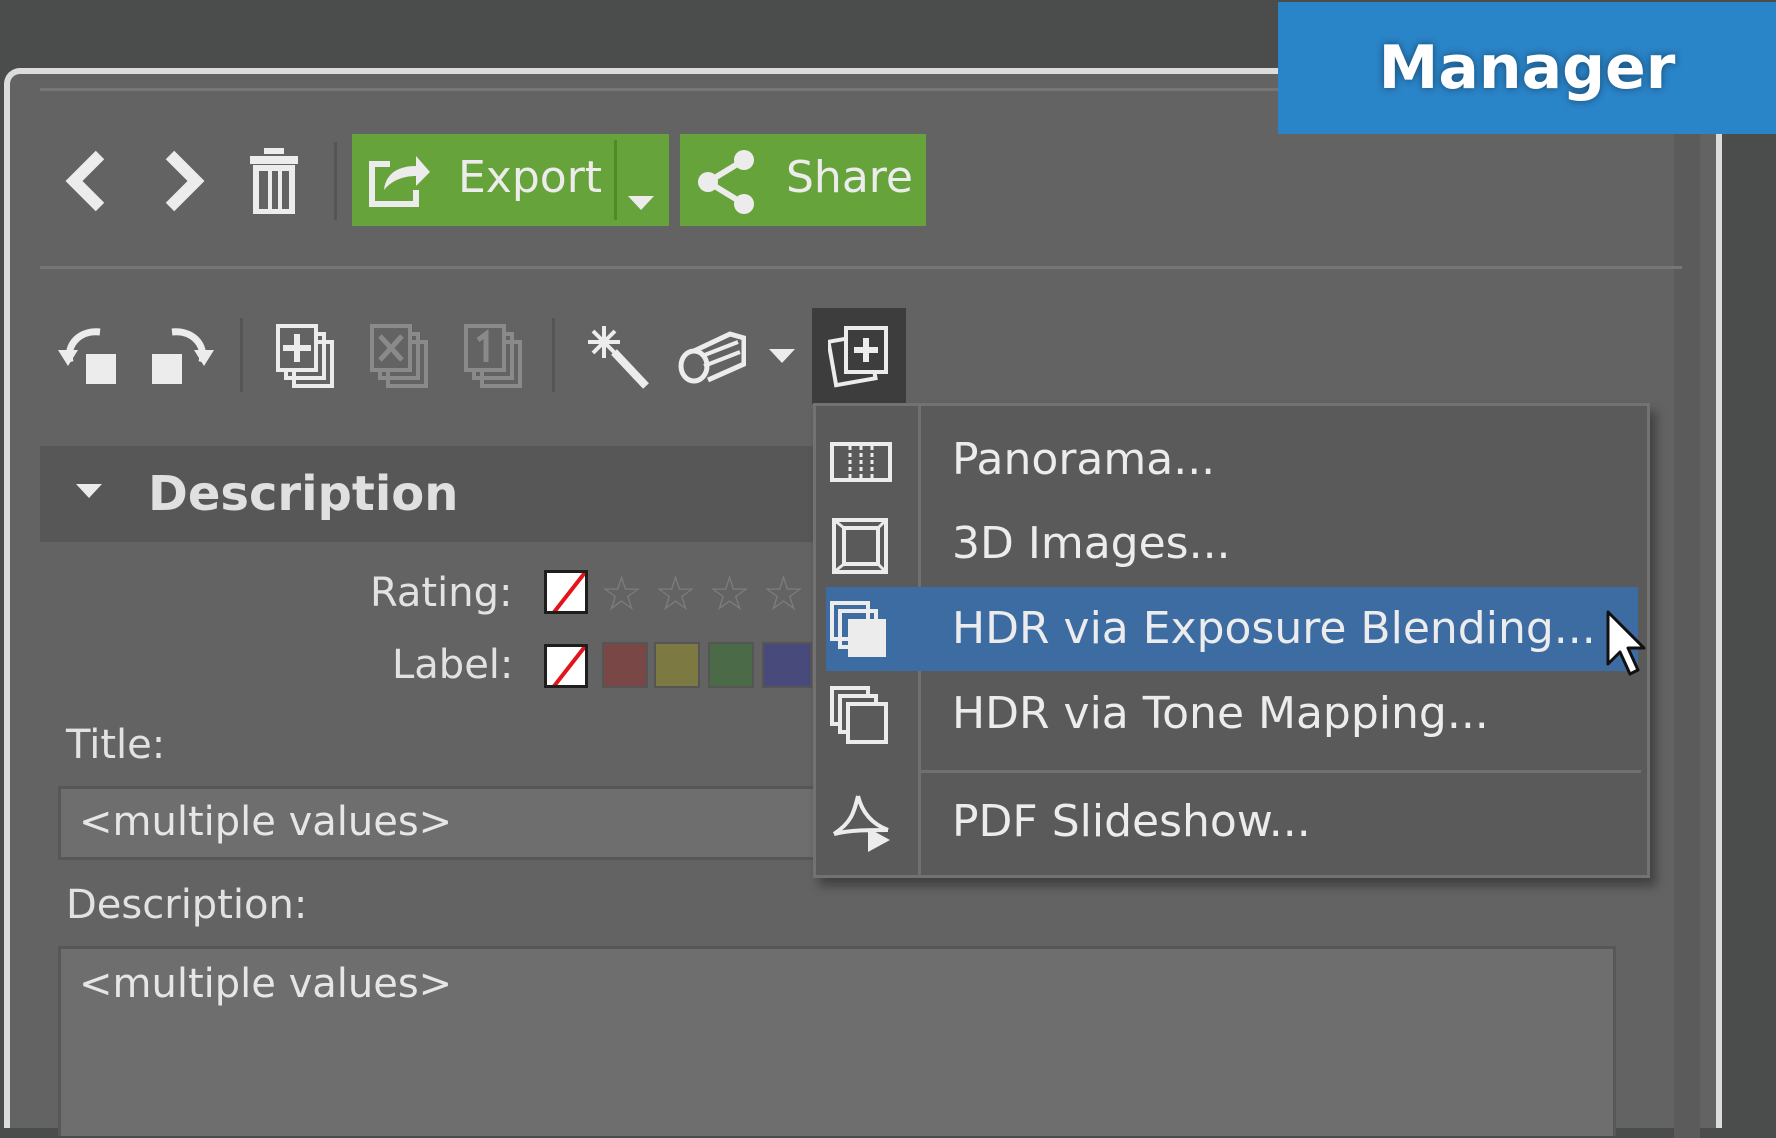 The image size is (1776, 1138). I want to click on cube-icon, so click(861, 546).